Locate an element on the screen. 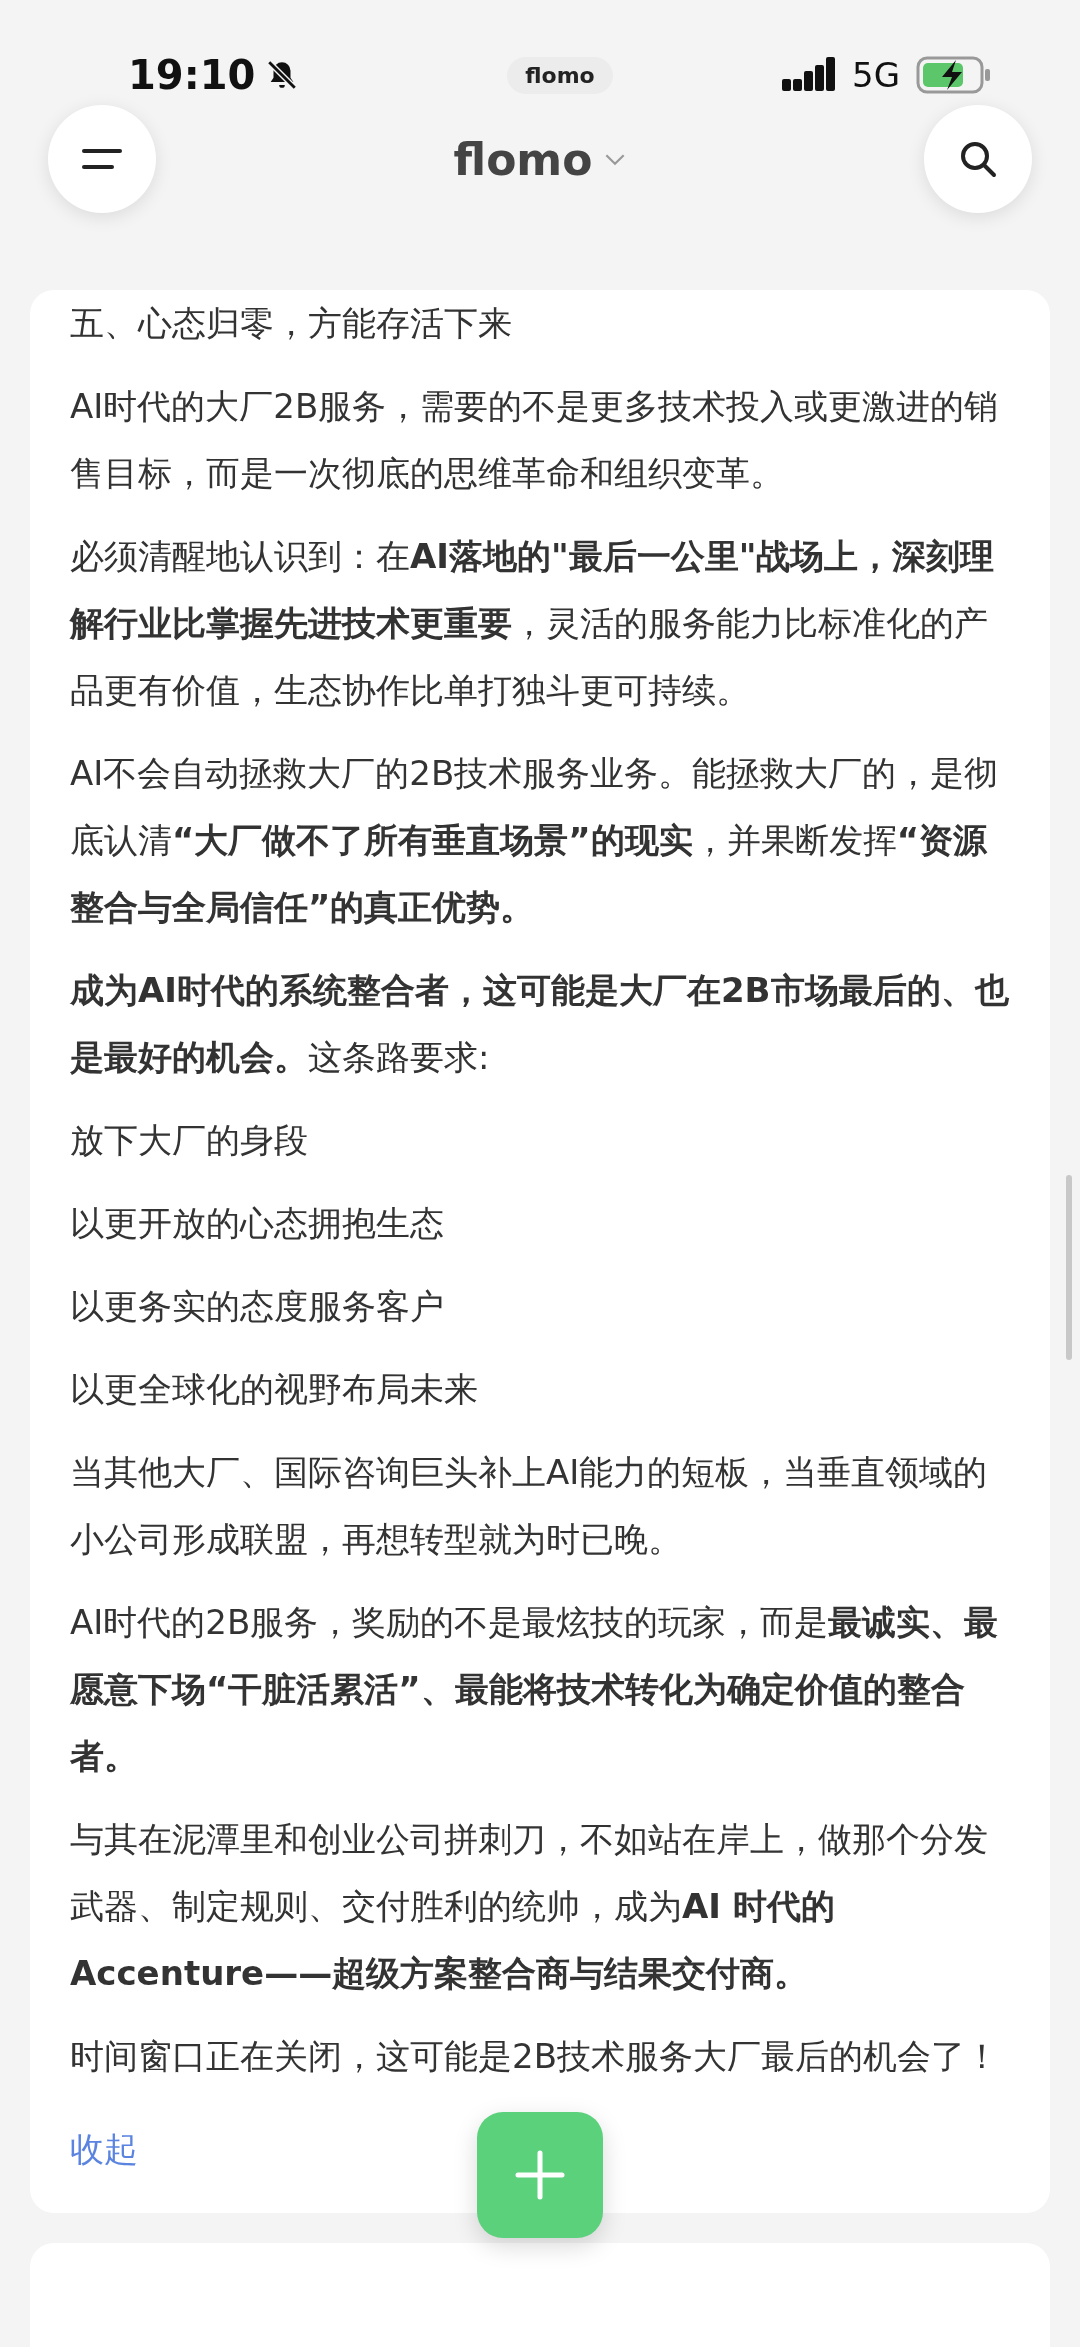  status-time: 19:10 is located at coordinates (192, 75).